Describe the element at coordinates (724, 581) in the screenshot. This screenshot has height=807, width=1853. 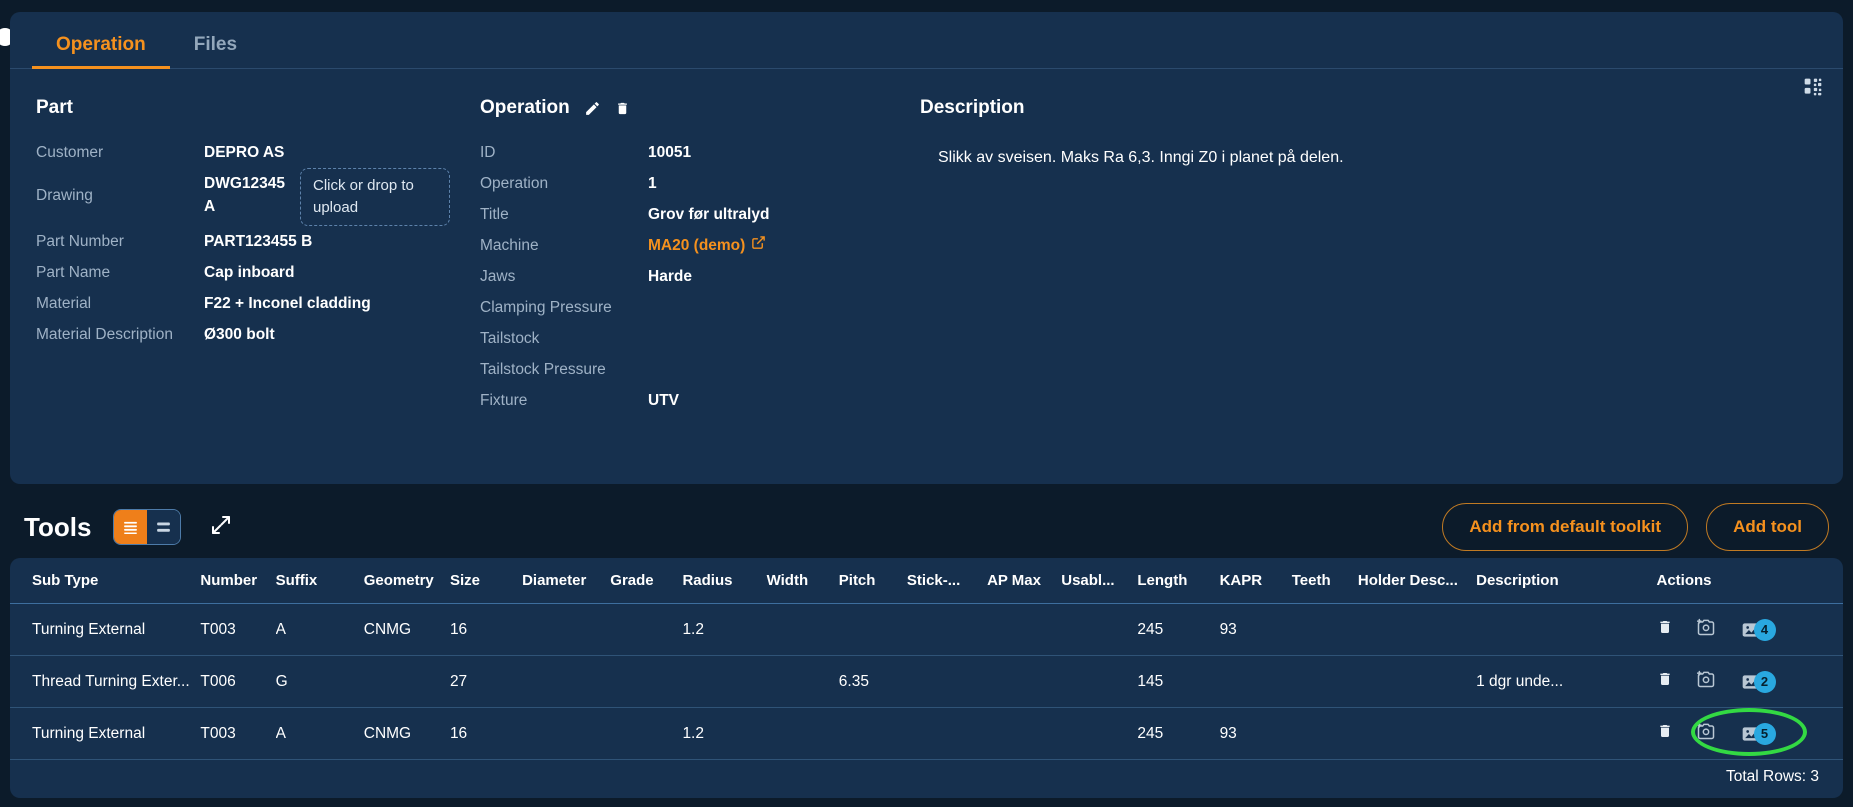
I see `col-radius: Radius` at that location.